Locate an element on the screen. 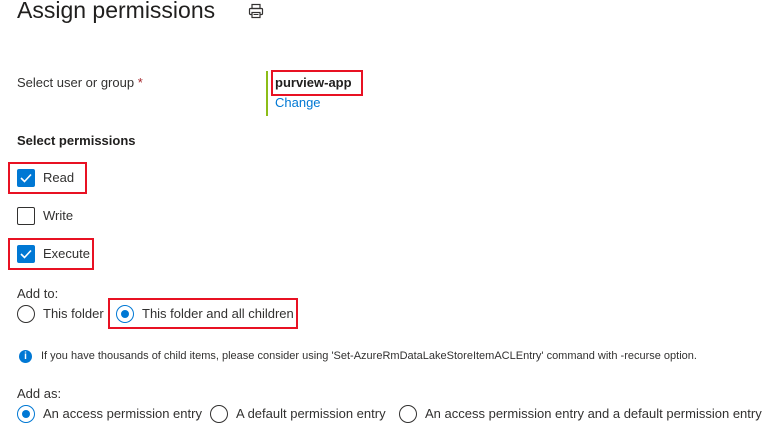 Image resolution: width=765 pixels, height=432 pixels. add-as-label: Add as: is located at coordinates (39, 393).